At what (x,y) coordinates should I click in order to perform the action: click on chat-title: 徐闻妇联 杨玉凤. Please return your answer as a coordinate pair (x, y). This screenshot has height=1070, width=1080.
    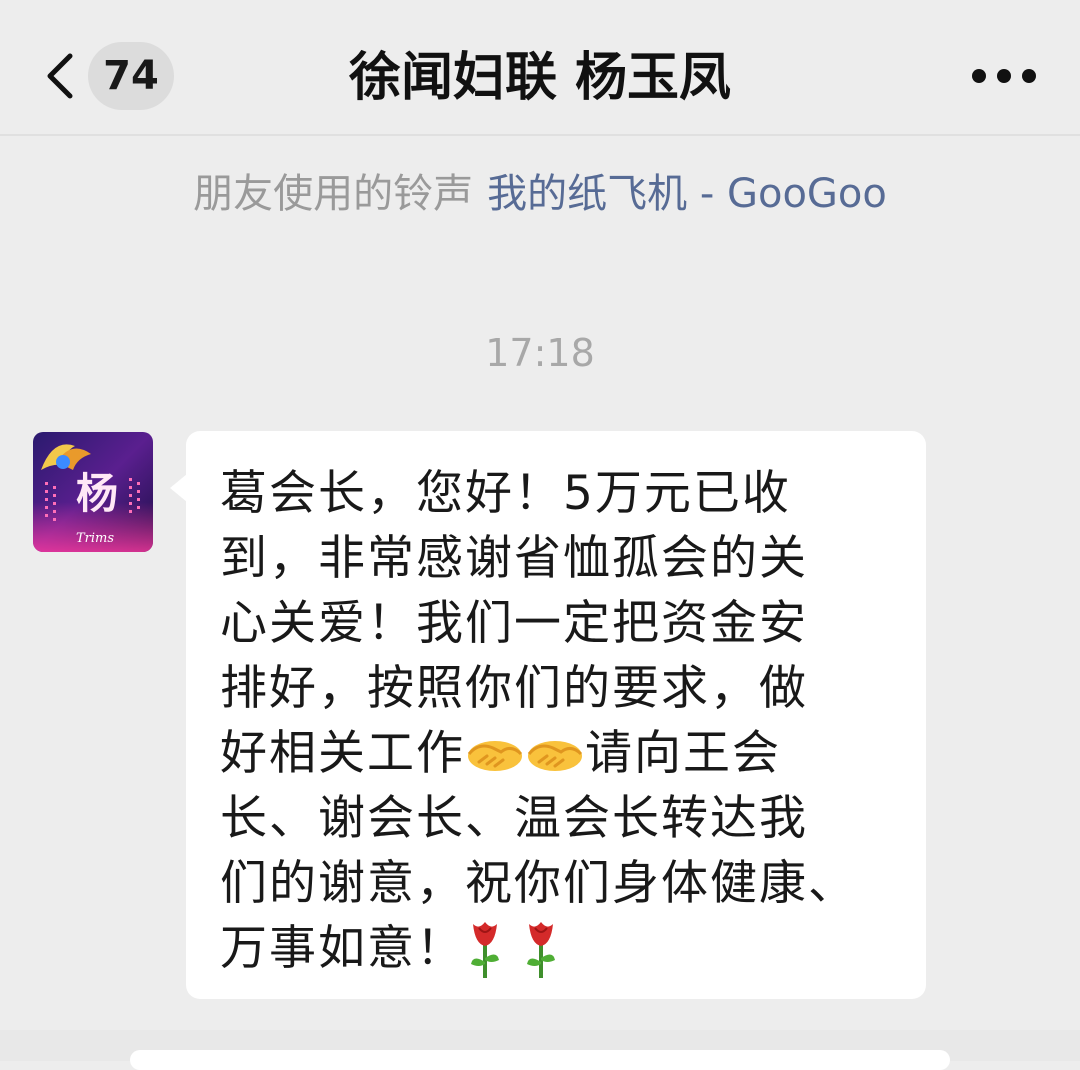
    Looking at the image, I should click on (540, 78).